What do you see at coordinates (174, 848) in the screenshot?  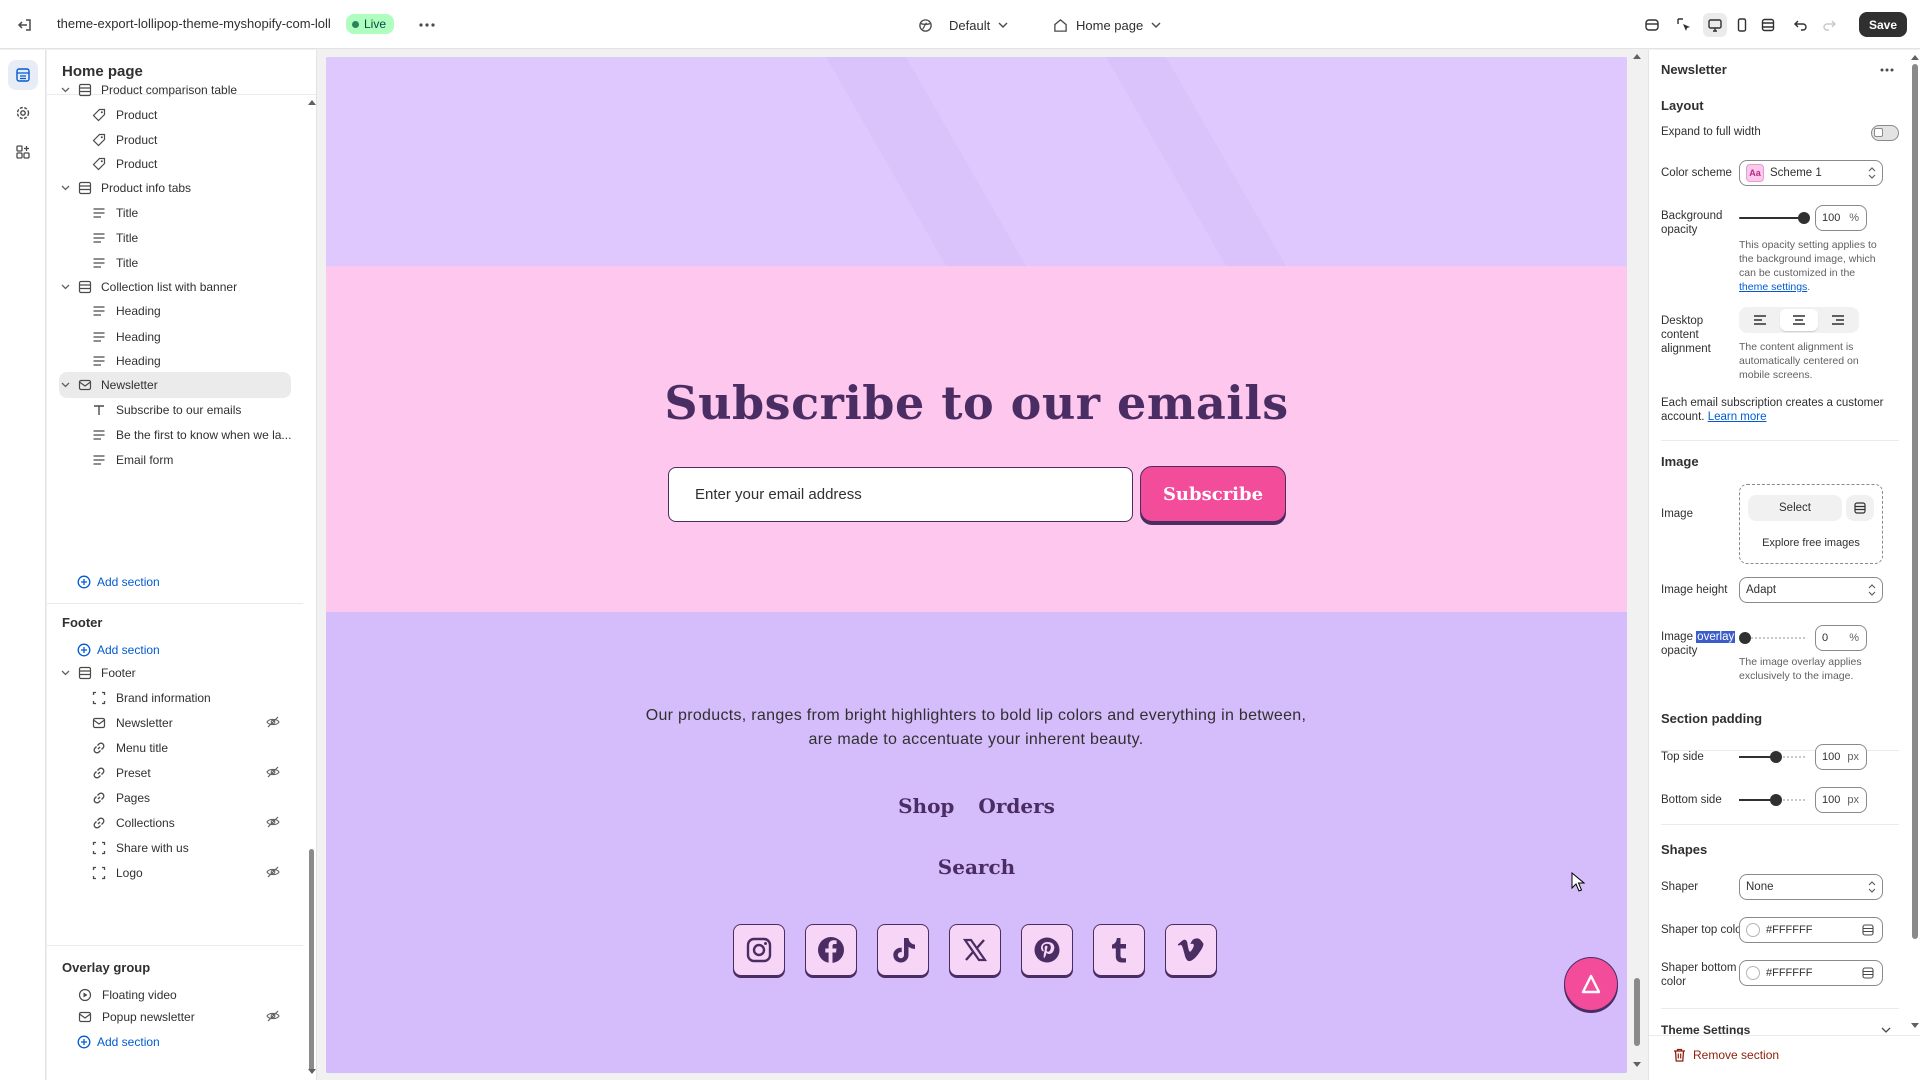 I see `block-share-with-us: Share with us` at bounding box center [174, 848].